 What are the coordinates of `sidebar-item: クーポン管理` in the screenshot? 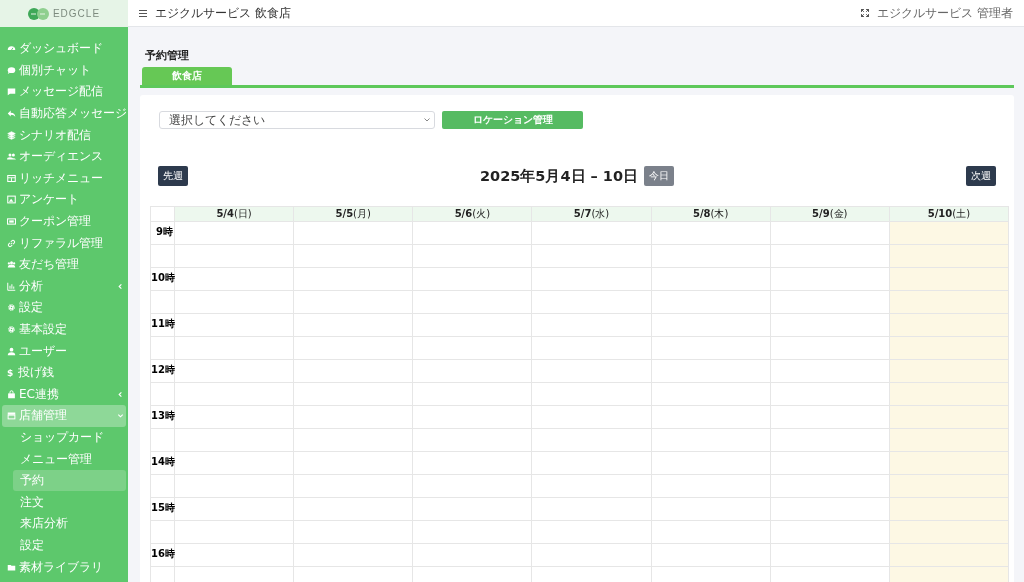 It's located at (64, 221).